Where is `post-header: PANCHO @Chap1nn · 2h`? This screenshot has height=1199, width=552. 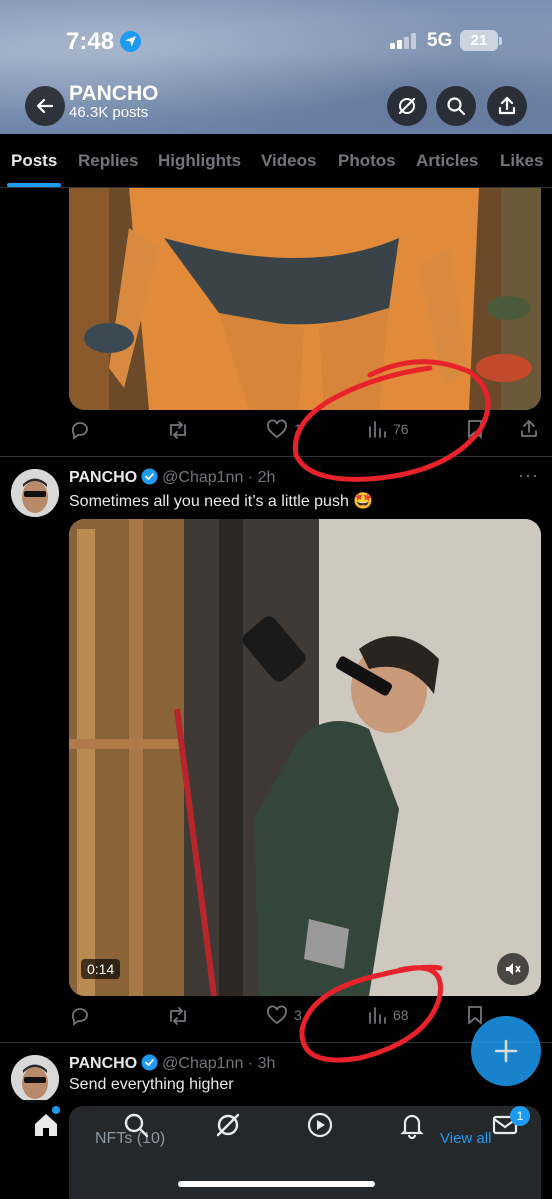
post-header: PANCHO @Chap1nn · 2h is located at coordinates (172, 477).